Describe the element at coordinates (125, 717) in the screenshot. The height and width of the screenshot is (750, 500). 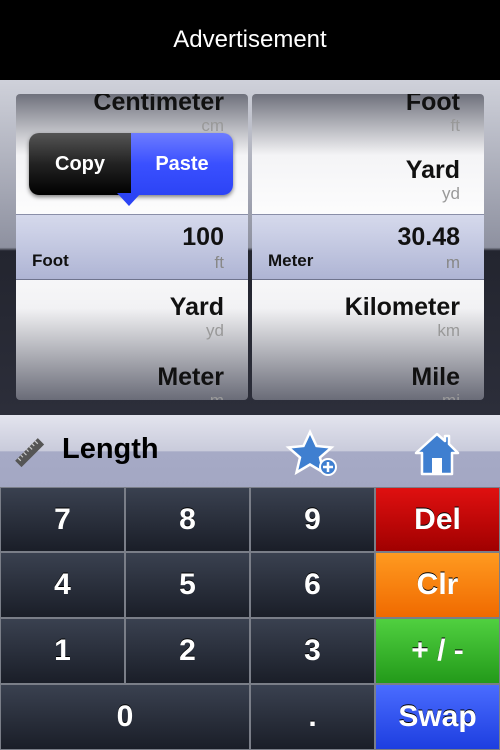
I see `key-0: 0` at that location.